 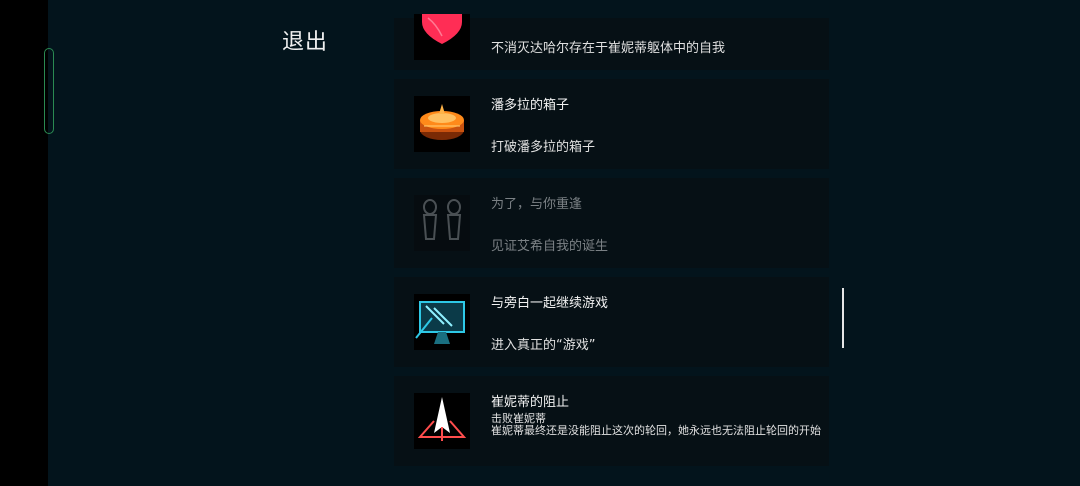 I want to click on scrollbar, so click(x=843, y=318).